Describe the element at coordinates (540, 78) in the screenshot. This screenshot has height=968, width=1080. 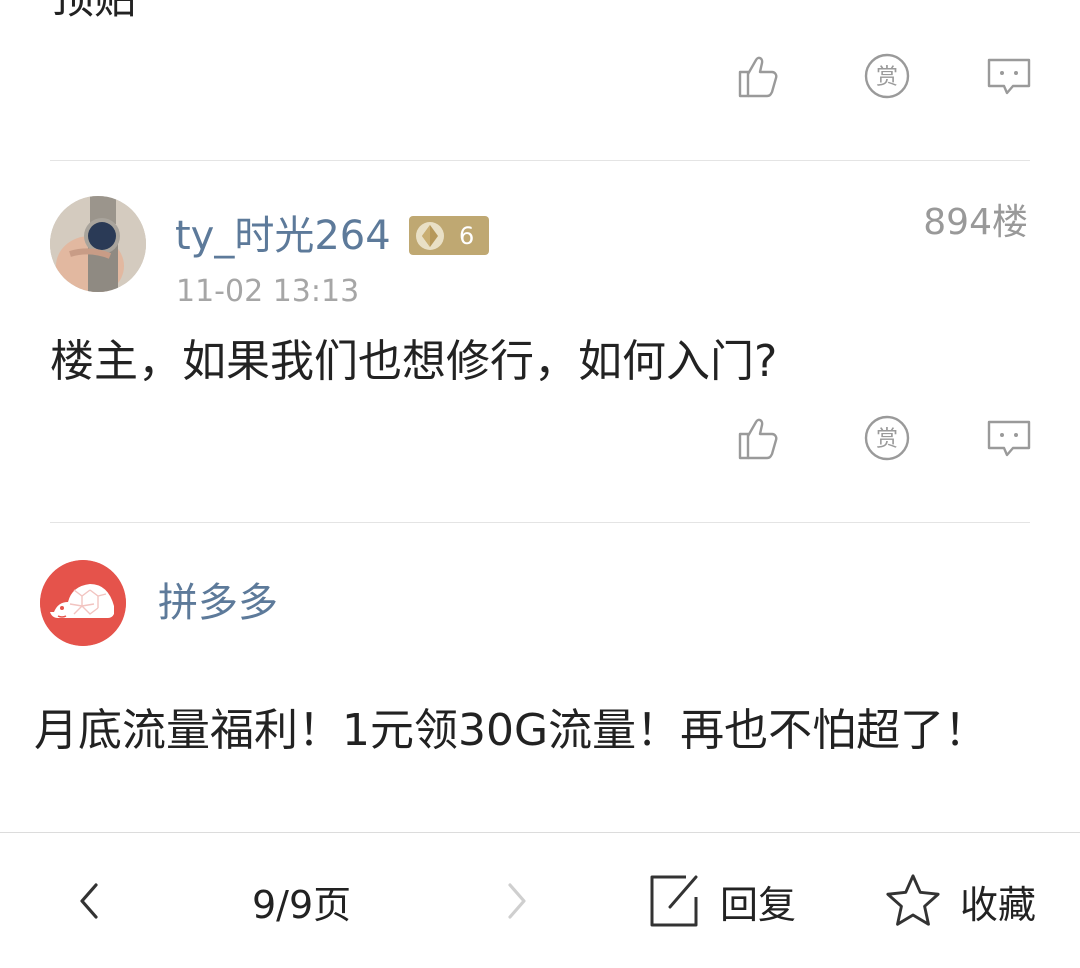
I see `previous-post-actions: 赏` at that location.